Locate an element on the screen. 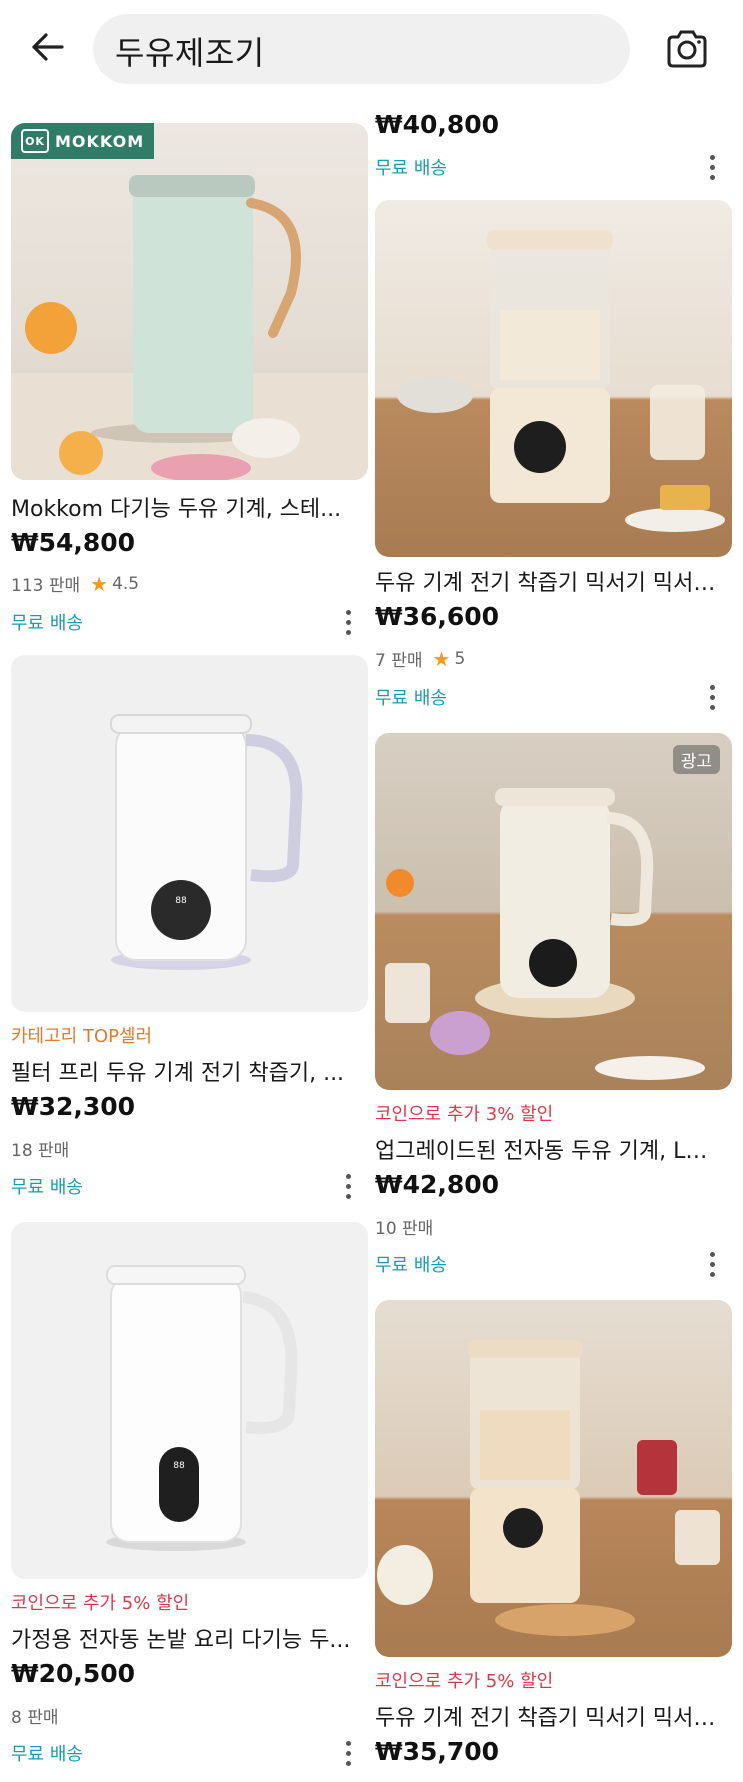  rating-value: 5 is located at coordinates (460, 658).